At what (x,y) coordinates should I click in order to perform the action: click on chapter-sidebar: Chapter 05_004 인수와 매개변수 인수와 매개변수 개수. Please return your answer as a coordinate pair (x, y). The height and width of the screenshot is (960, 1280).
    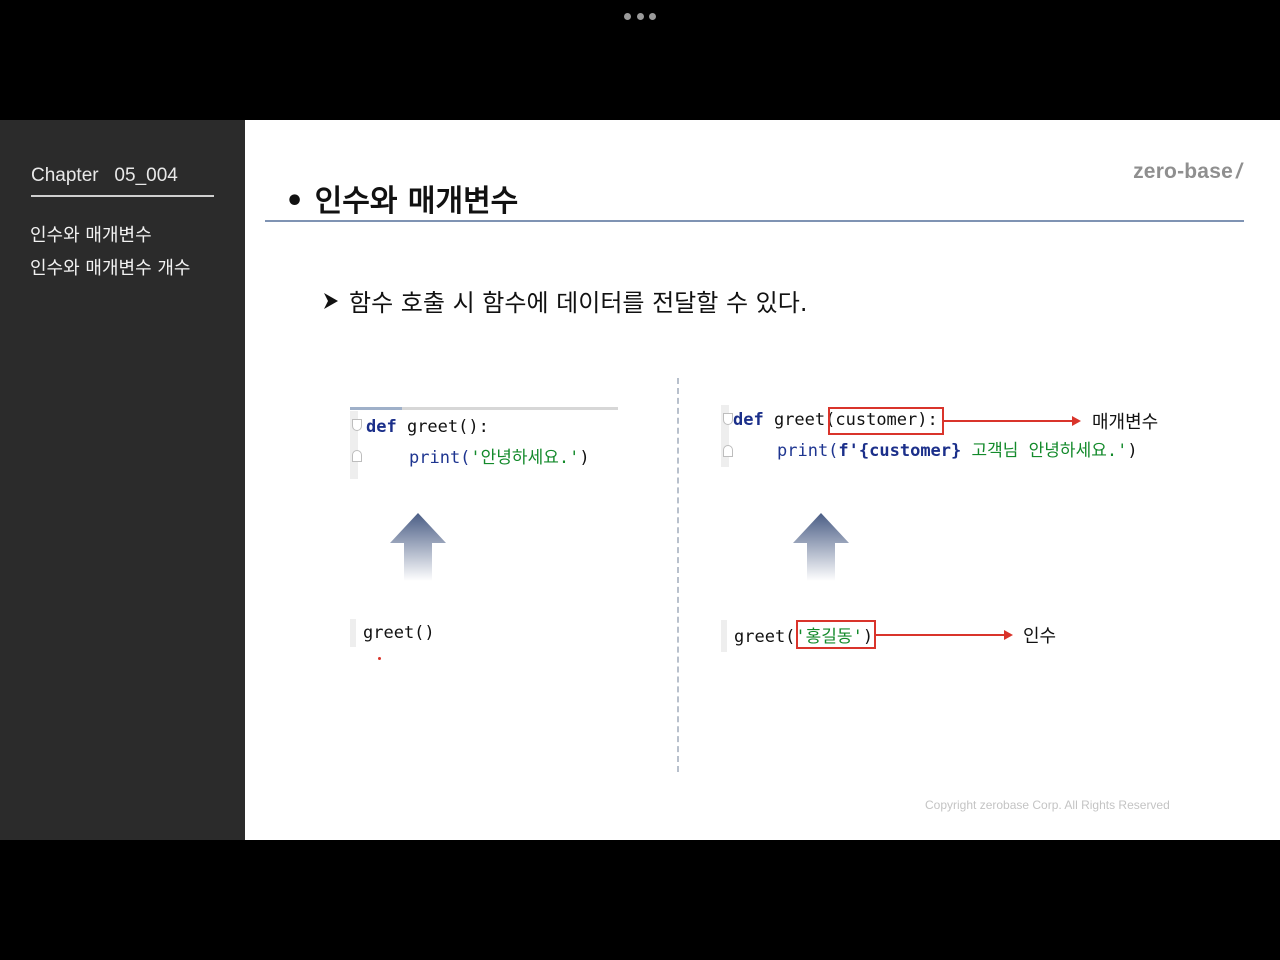
    Looking at the image, I should click on (122, 480).